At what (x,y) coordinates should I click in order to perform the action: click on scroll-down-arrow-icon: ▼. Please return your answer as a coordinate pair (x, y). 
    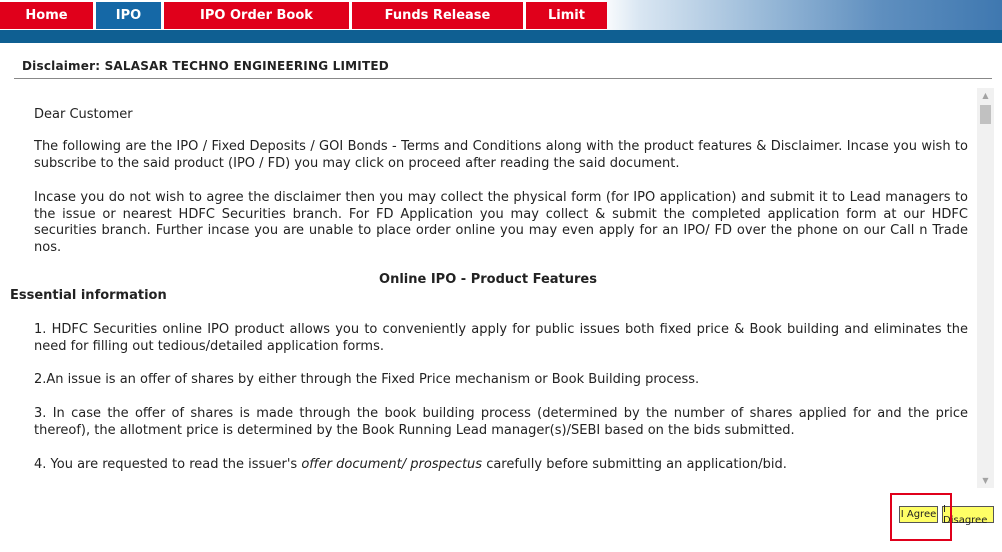
    Looking at the image, I should click on (985, 480).